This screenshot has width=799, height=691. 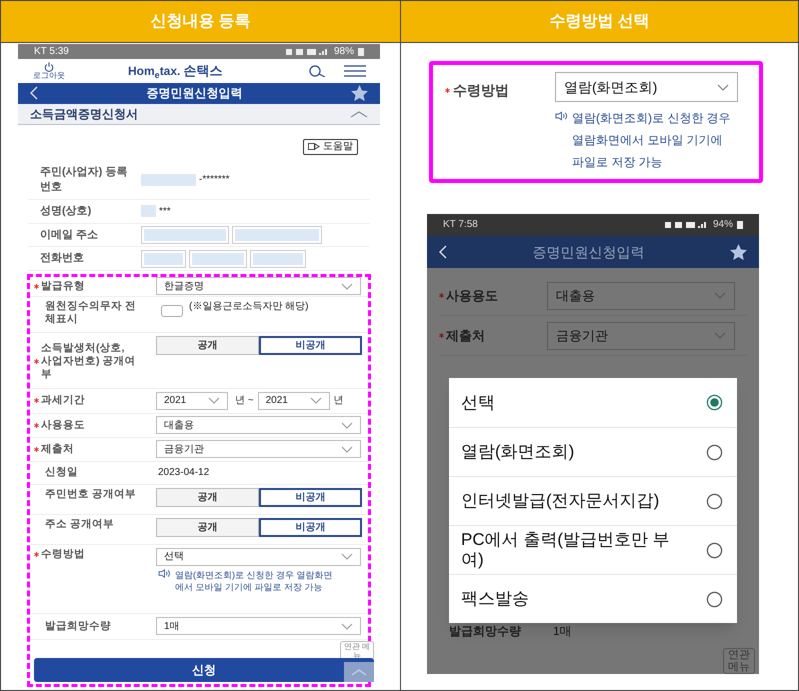 What do you see at coordinates (339, 401) in the screenshot?
I see `unit-label: 년` at bounding box center [339, 401].